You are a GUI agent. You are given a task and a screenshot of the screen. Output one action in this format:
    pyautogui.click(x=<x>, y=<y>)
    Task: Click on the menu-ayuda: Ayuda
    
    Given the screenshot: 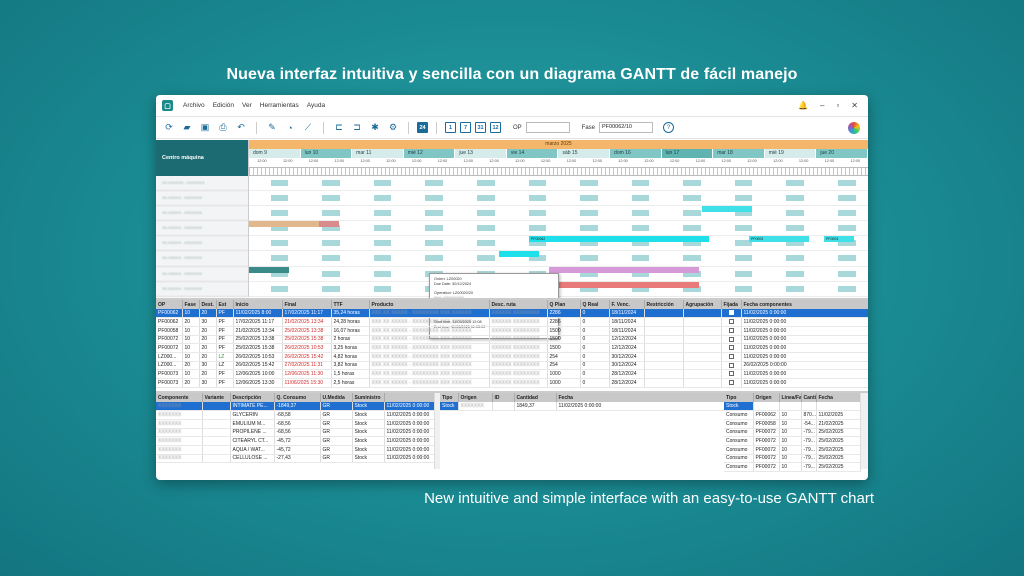 What is the action you would take?
    pyautogui.click(x=316, y=105)
    